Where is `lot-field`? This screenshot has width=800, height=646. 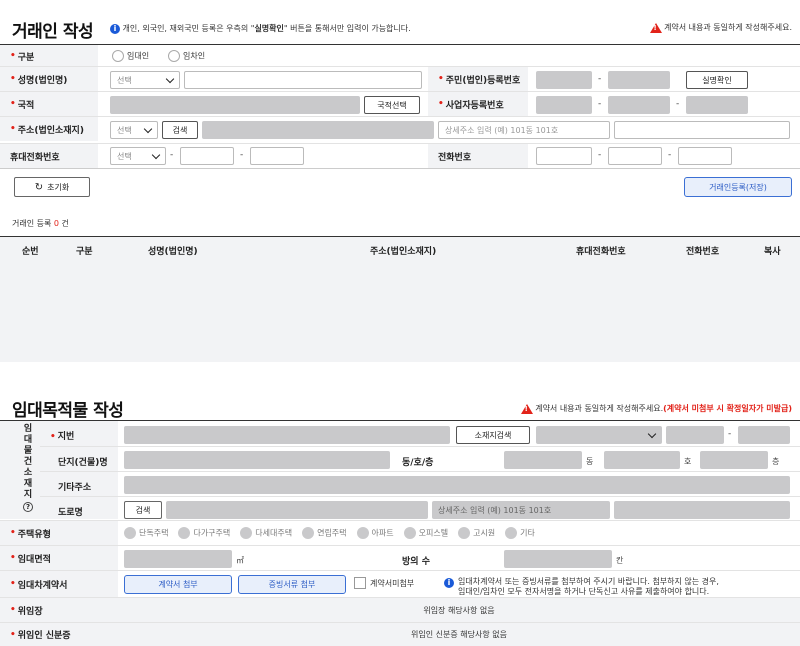 lot-field is located at coordinates (287, 435).